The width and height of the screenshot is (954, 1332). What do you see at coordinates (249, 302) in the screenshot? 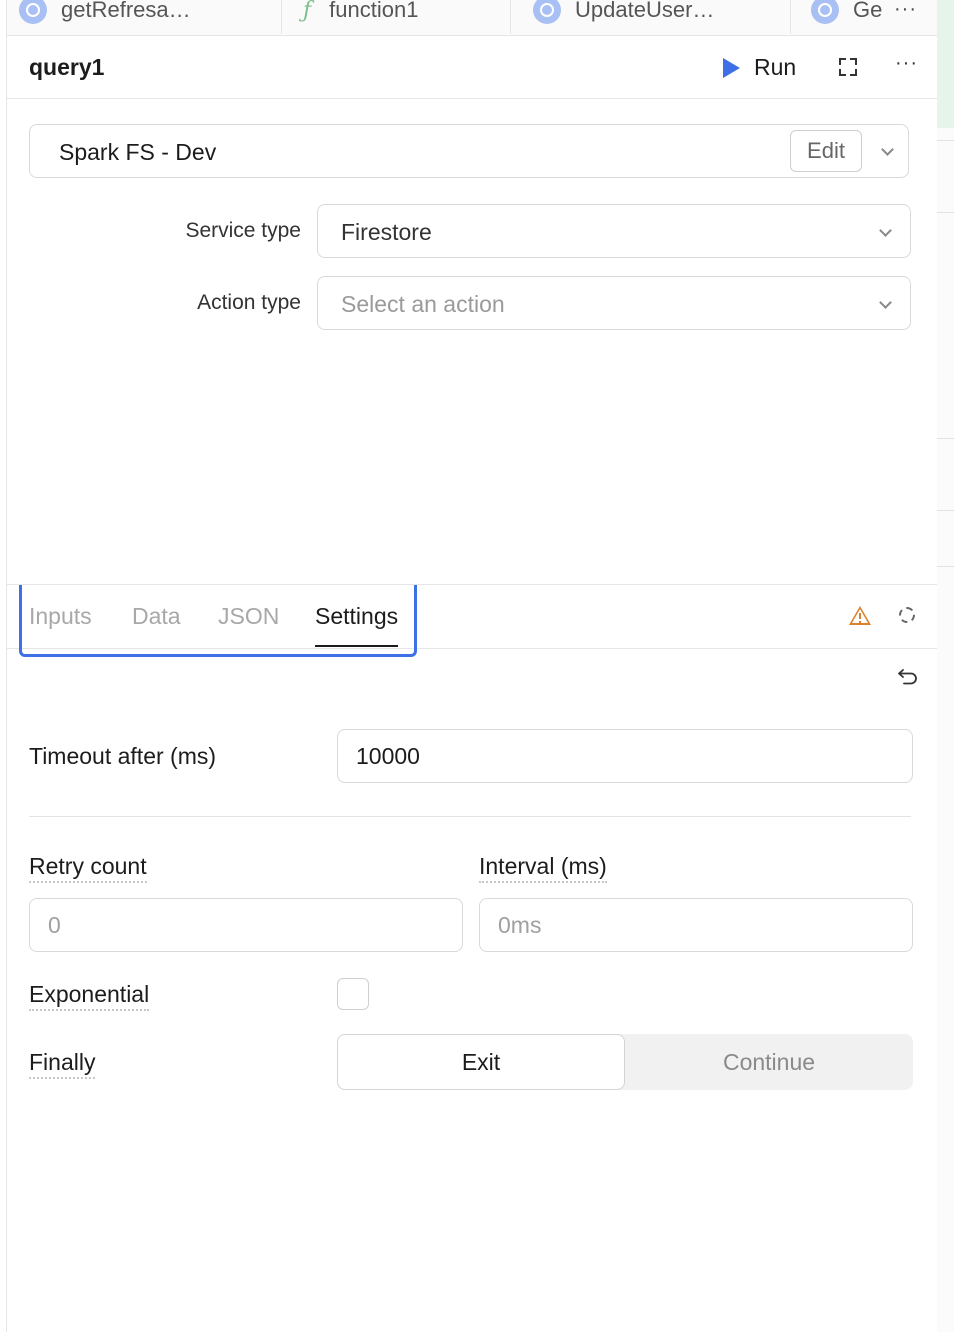
I see `action-type-label: Action type` at bounding box center [249, 302].